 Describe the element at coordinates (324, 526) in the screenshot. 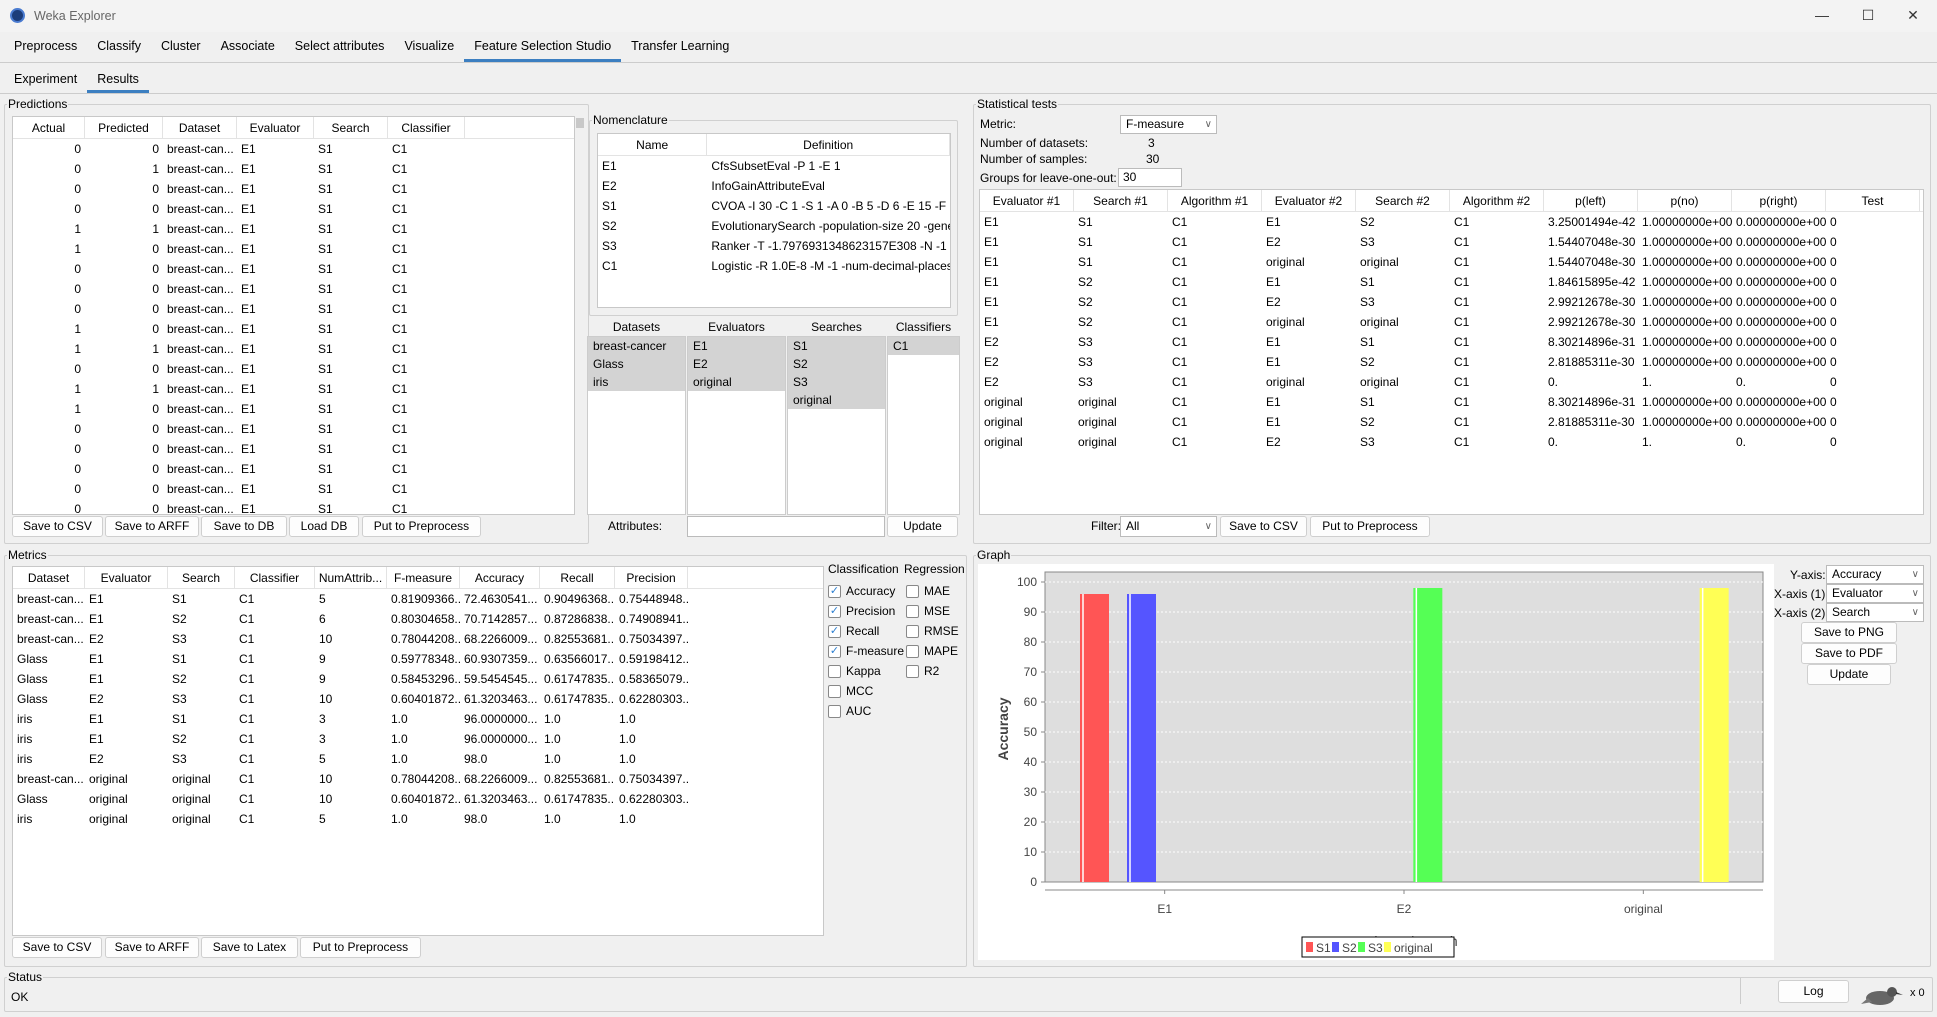

I see `predictions-load-db-button: Load DB` at that location.